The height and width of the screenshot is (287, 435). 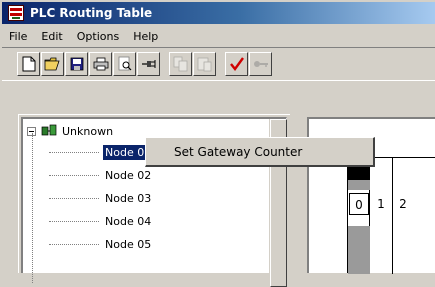 What do you see at coordinates (224, 152) in the screenshot?
I see `set-gateway-counter-menu-item: Set Gateway Counter` at bounding box center [224, 152].